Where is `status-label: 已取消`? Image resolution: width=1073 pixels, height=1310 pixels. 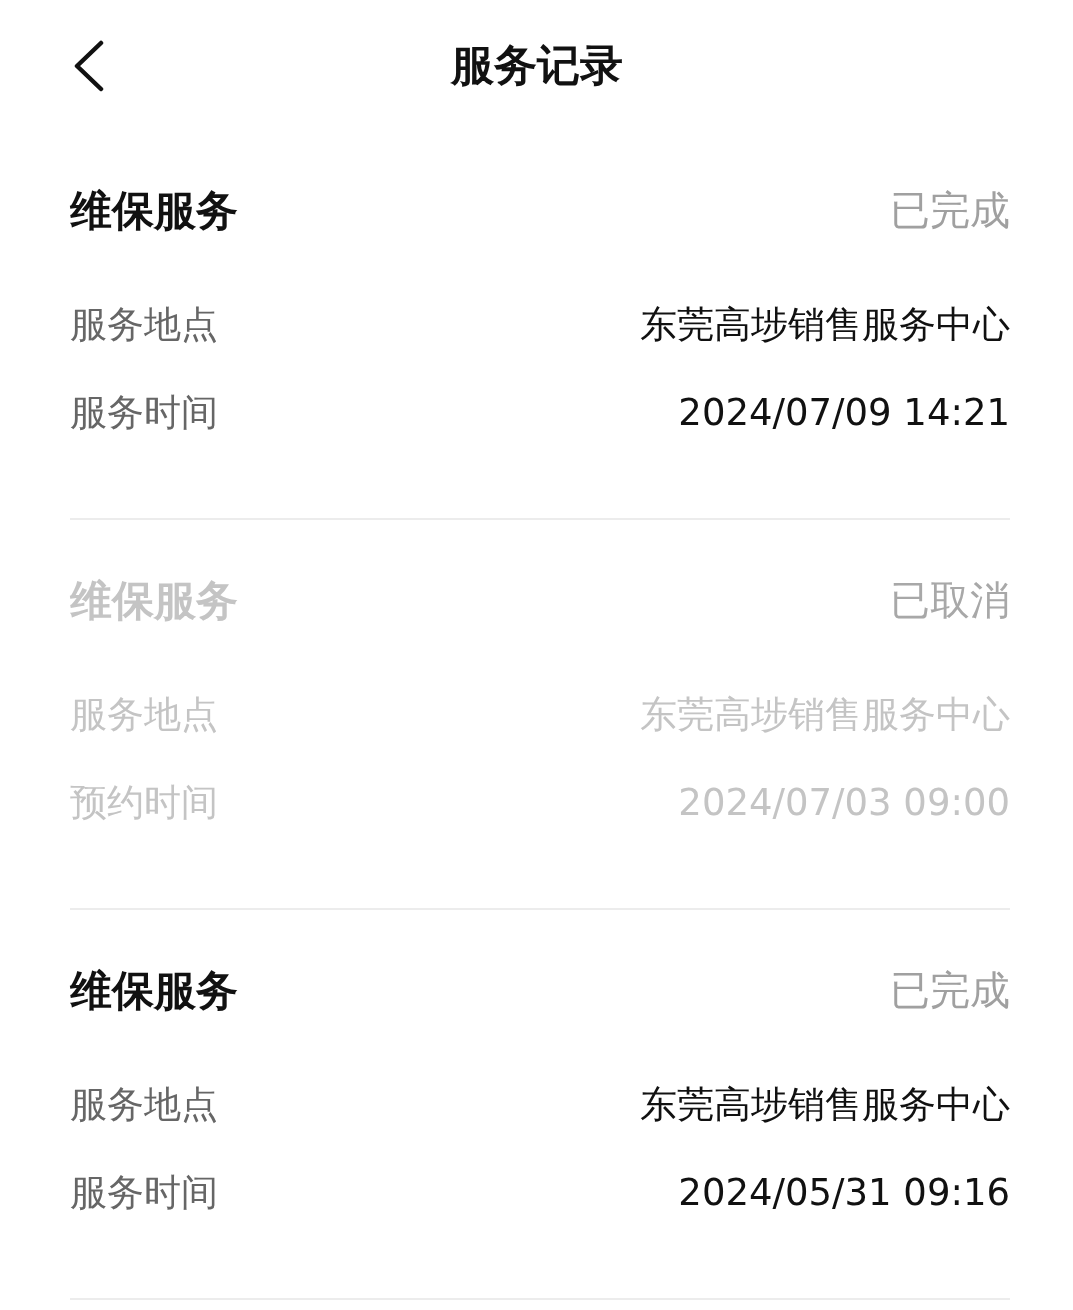
status-label: 已取消 is located at coordinates (950, 600).